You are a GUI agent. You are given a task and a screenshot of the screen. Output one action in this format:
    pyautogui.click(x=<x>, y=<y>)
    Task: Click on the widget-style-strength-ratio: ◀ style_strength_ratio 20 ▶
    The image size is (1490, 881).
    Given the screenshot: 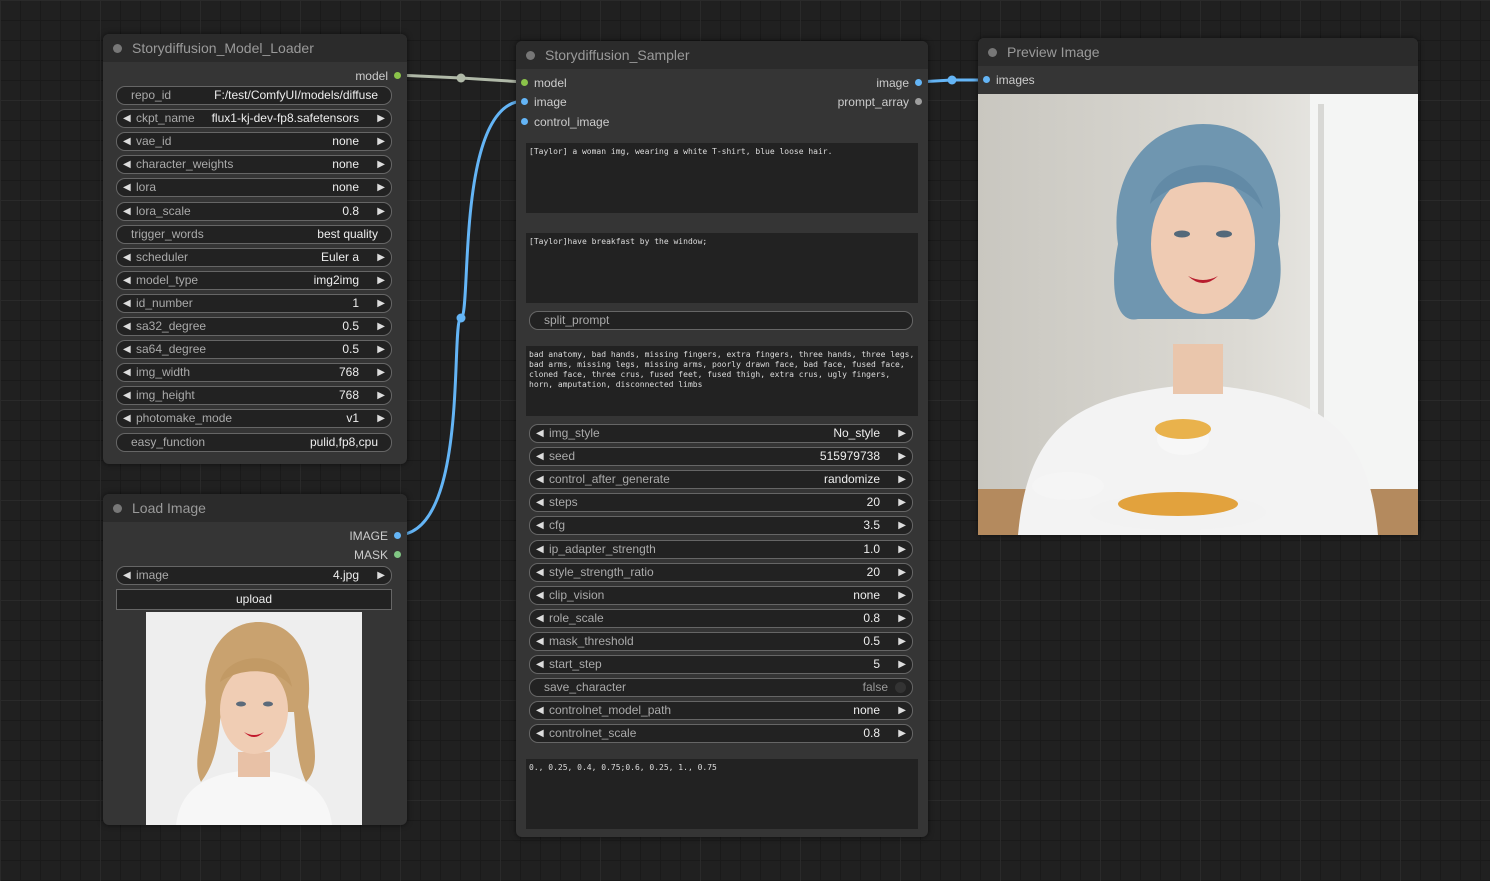 What is the action you would take?
    pyautogui.click(x=721, y=572)
    